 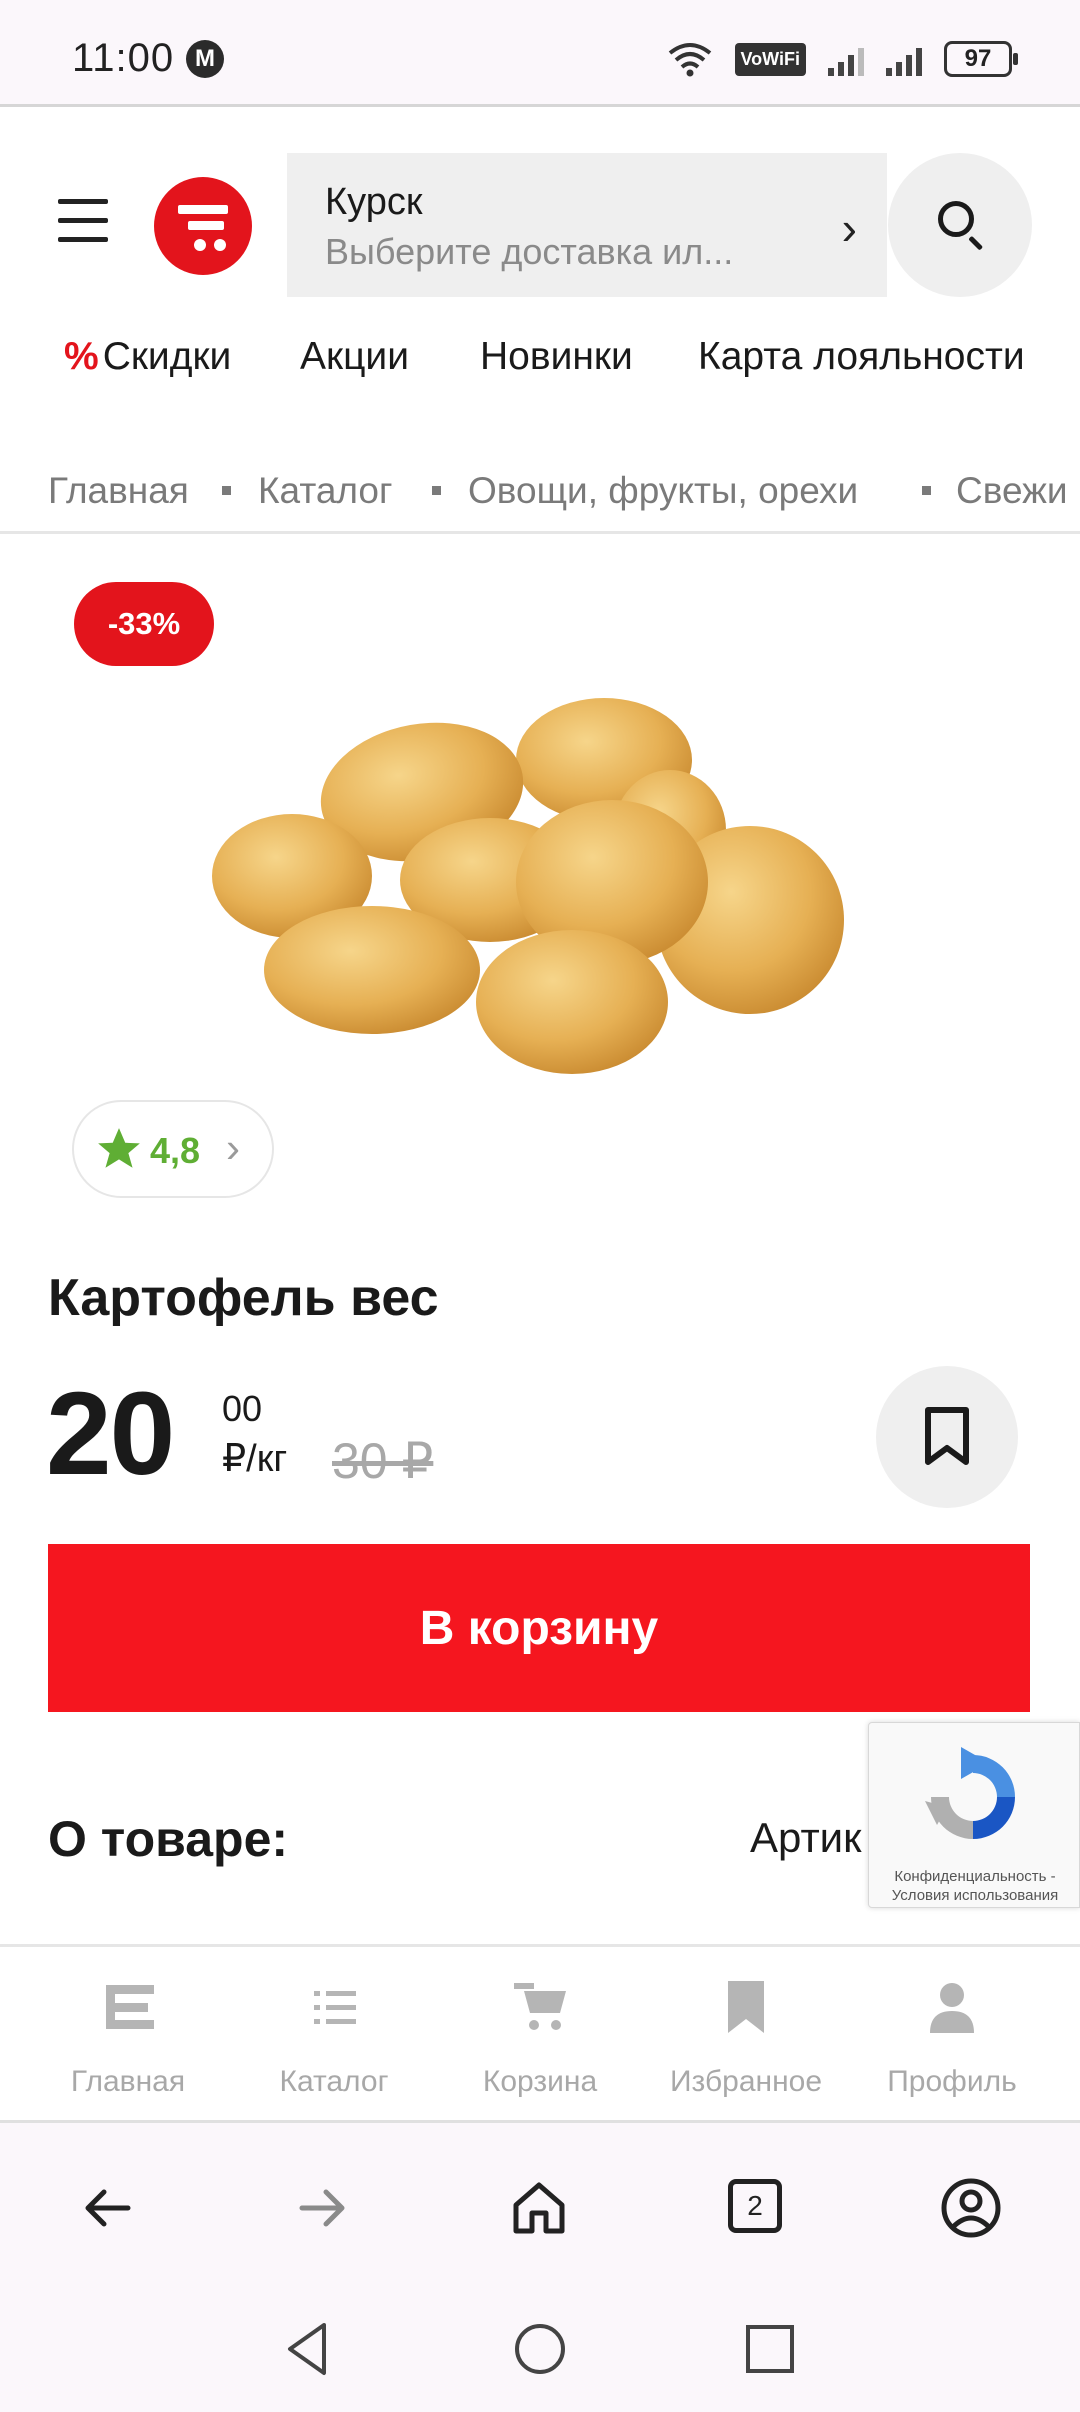 What do you see at coordinates (952, 2008) in the screenshot?
I see `user-icon` at bounding box center [952, 2008].